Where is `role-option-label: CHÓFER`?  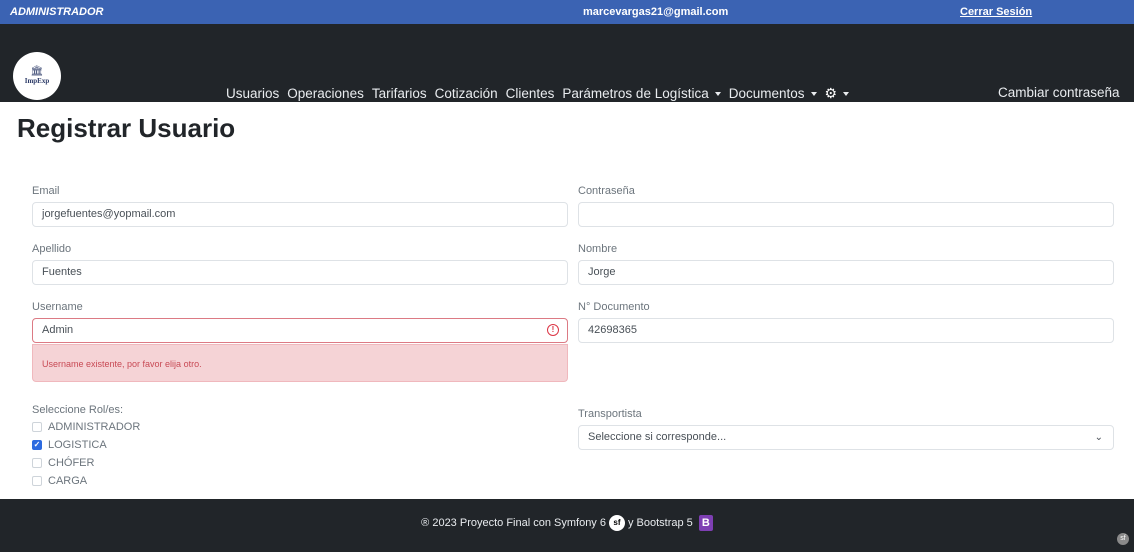
role-option-label: CHÓFER is located at coordinates (71, 462).